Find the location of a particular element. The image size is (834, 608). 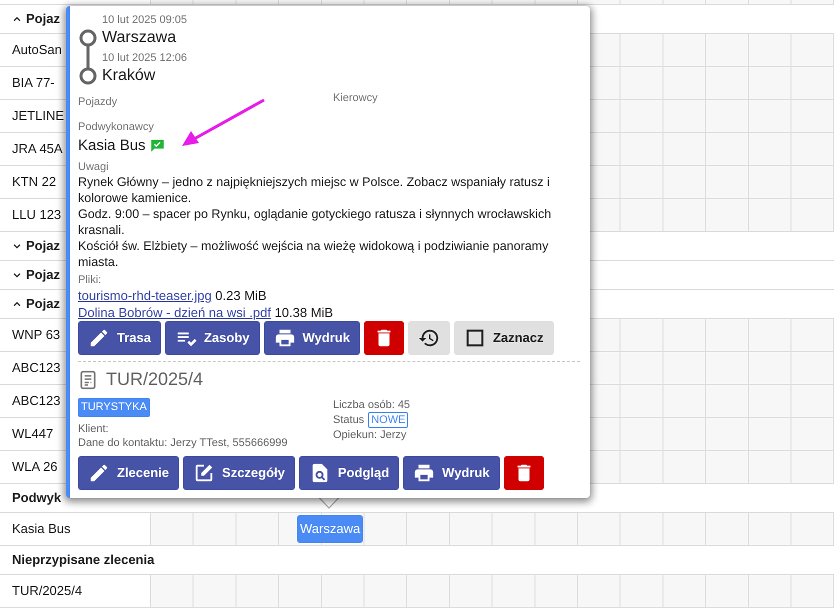

category-tag: TURYSTYKA is located at coordinates (114, 407).